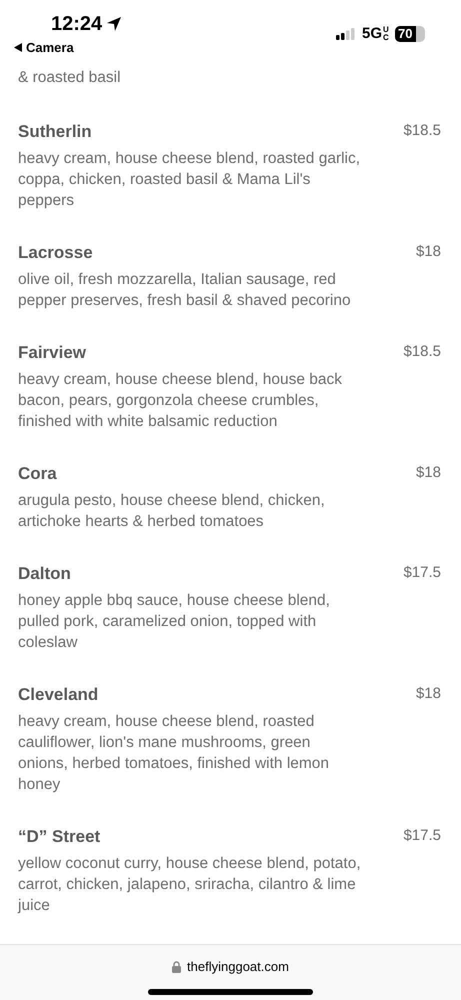 The height and width of the screenshot is (1000, 461). I want to click on menu-item-description: heavy cream, house cheese blend, roasted garlic, coppa, chicken, roasted basil & Mama Lil's peppers, so click(190, 180).